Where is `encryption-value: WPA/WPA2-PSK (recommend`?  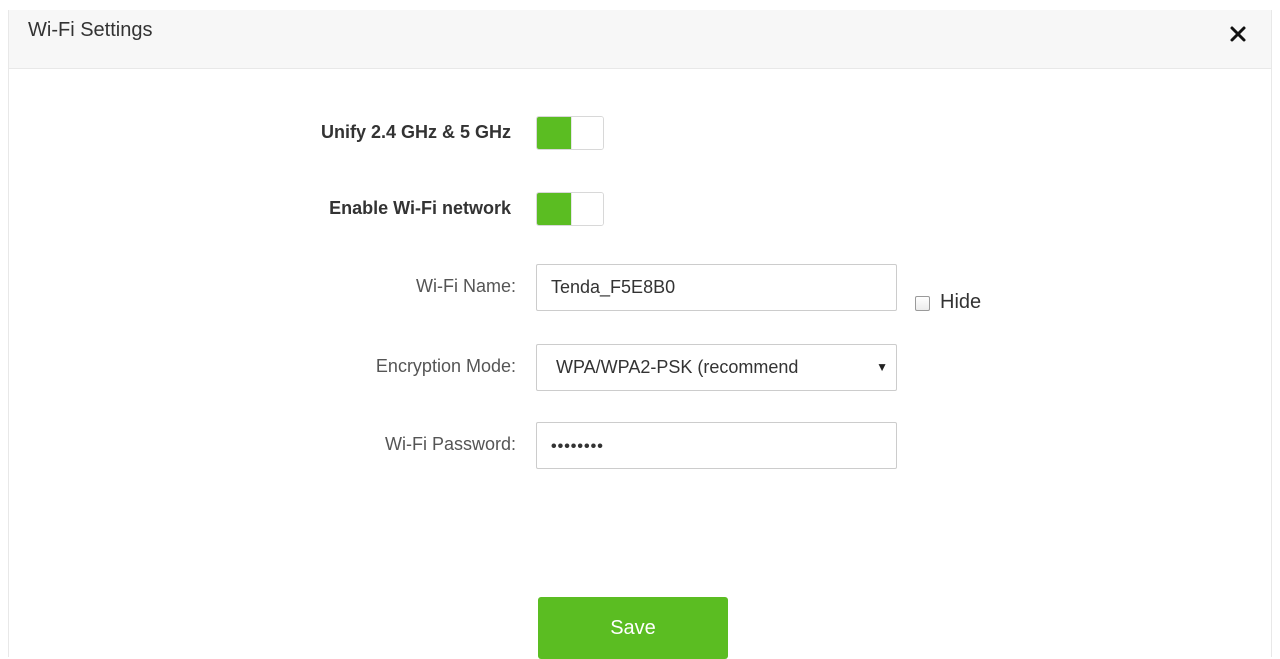 encryption-value: WPA/WPA2-PSK (recommend is located at coordinates (677, 367).